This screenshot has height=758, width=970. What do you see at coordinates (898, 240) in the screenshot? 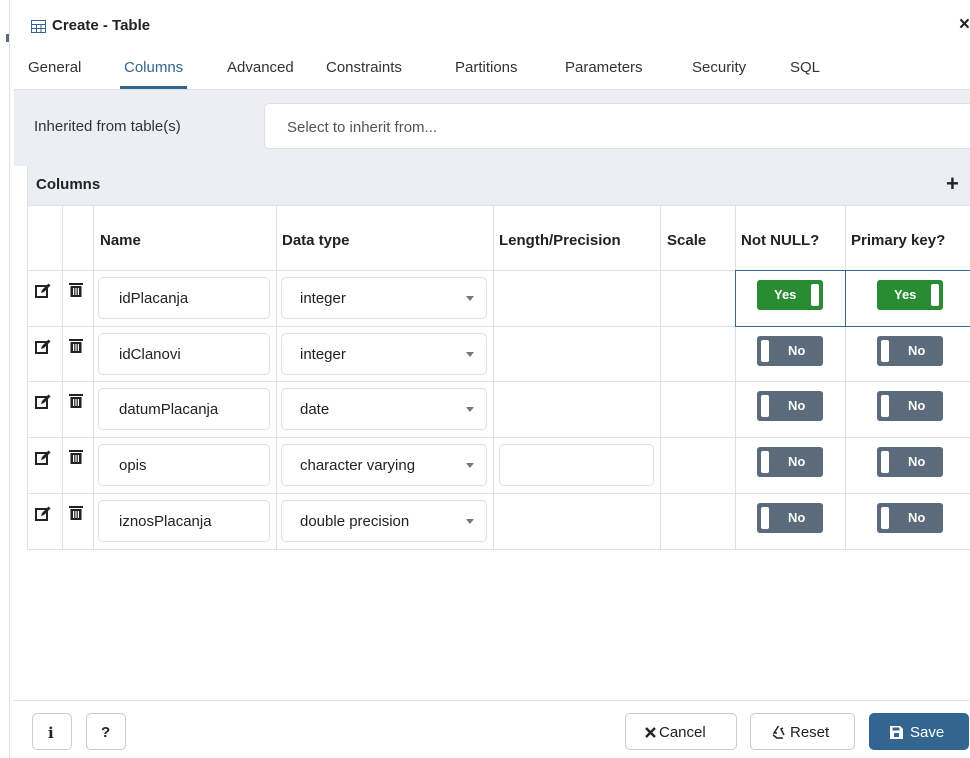
I see `column-header-primary-key: Primary key?` at bounding box center [898, 240].